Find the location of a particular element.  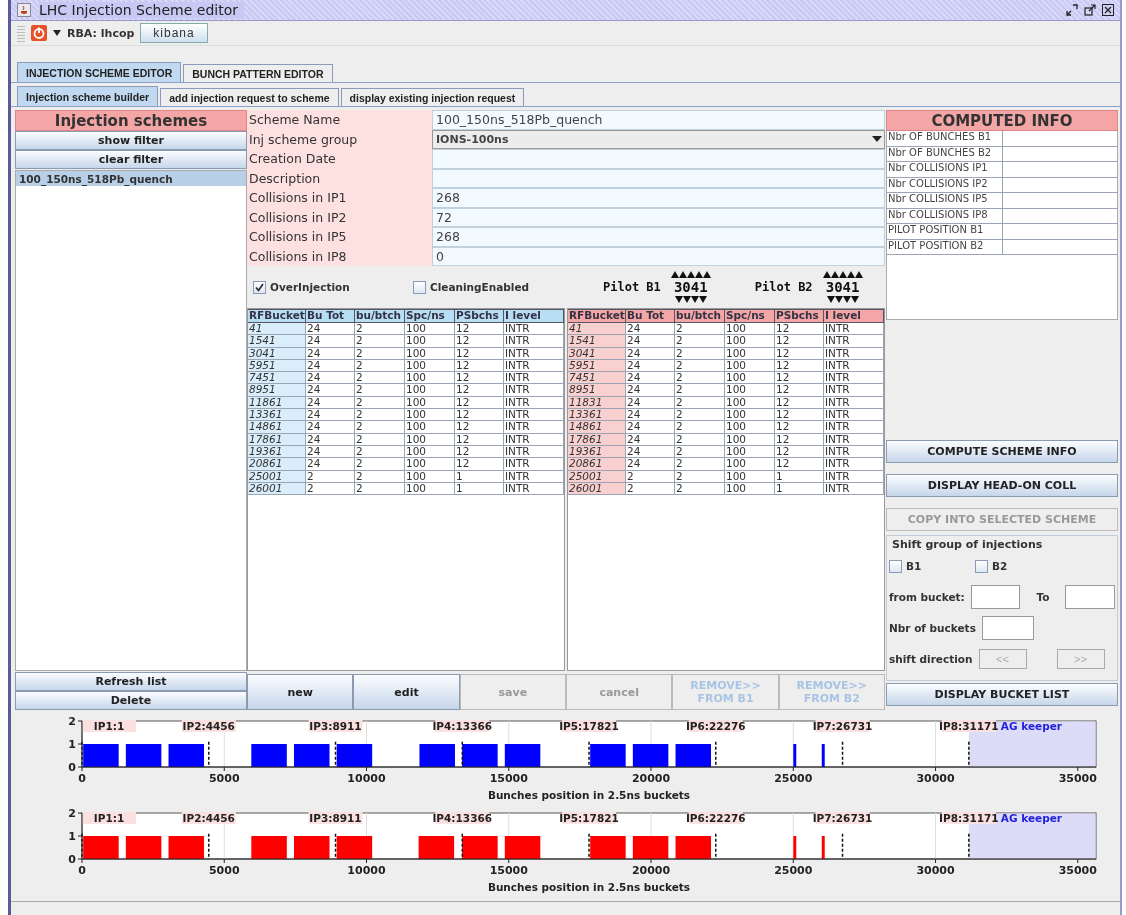

ip-marker-line is located at coordinates (716, 754).